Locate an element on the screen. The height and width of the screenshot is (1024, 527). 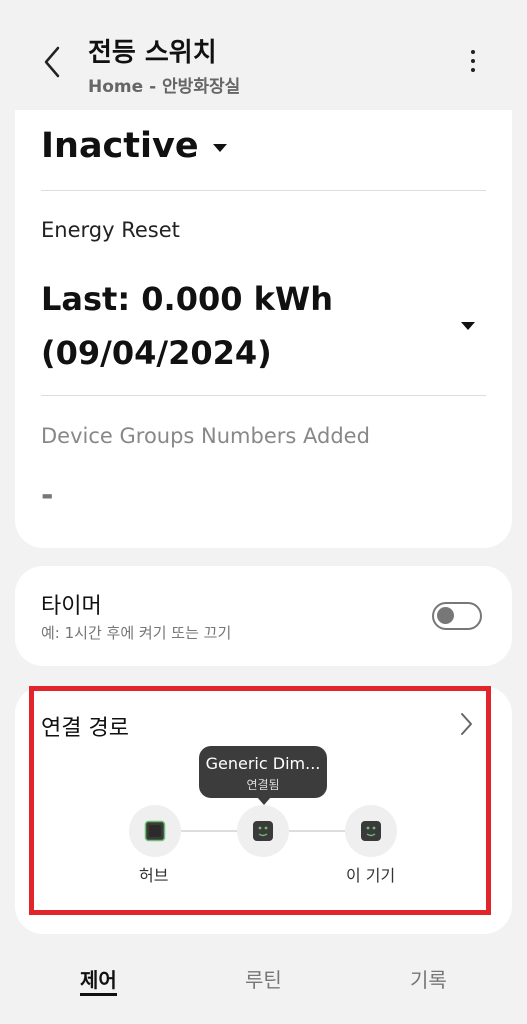
back-arrow-icon is located at coordinates (52, 62).